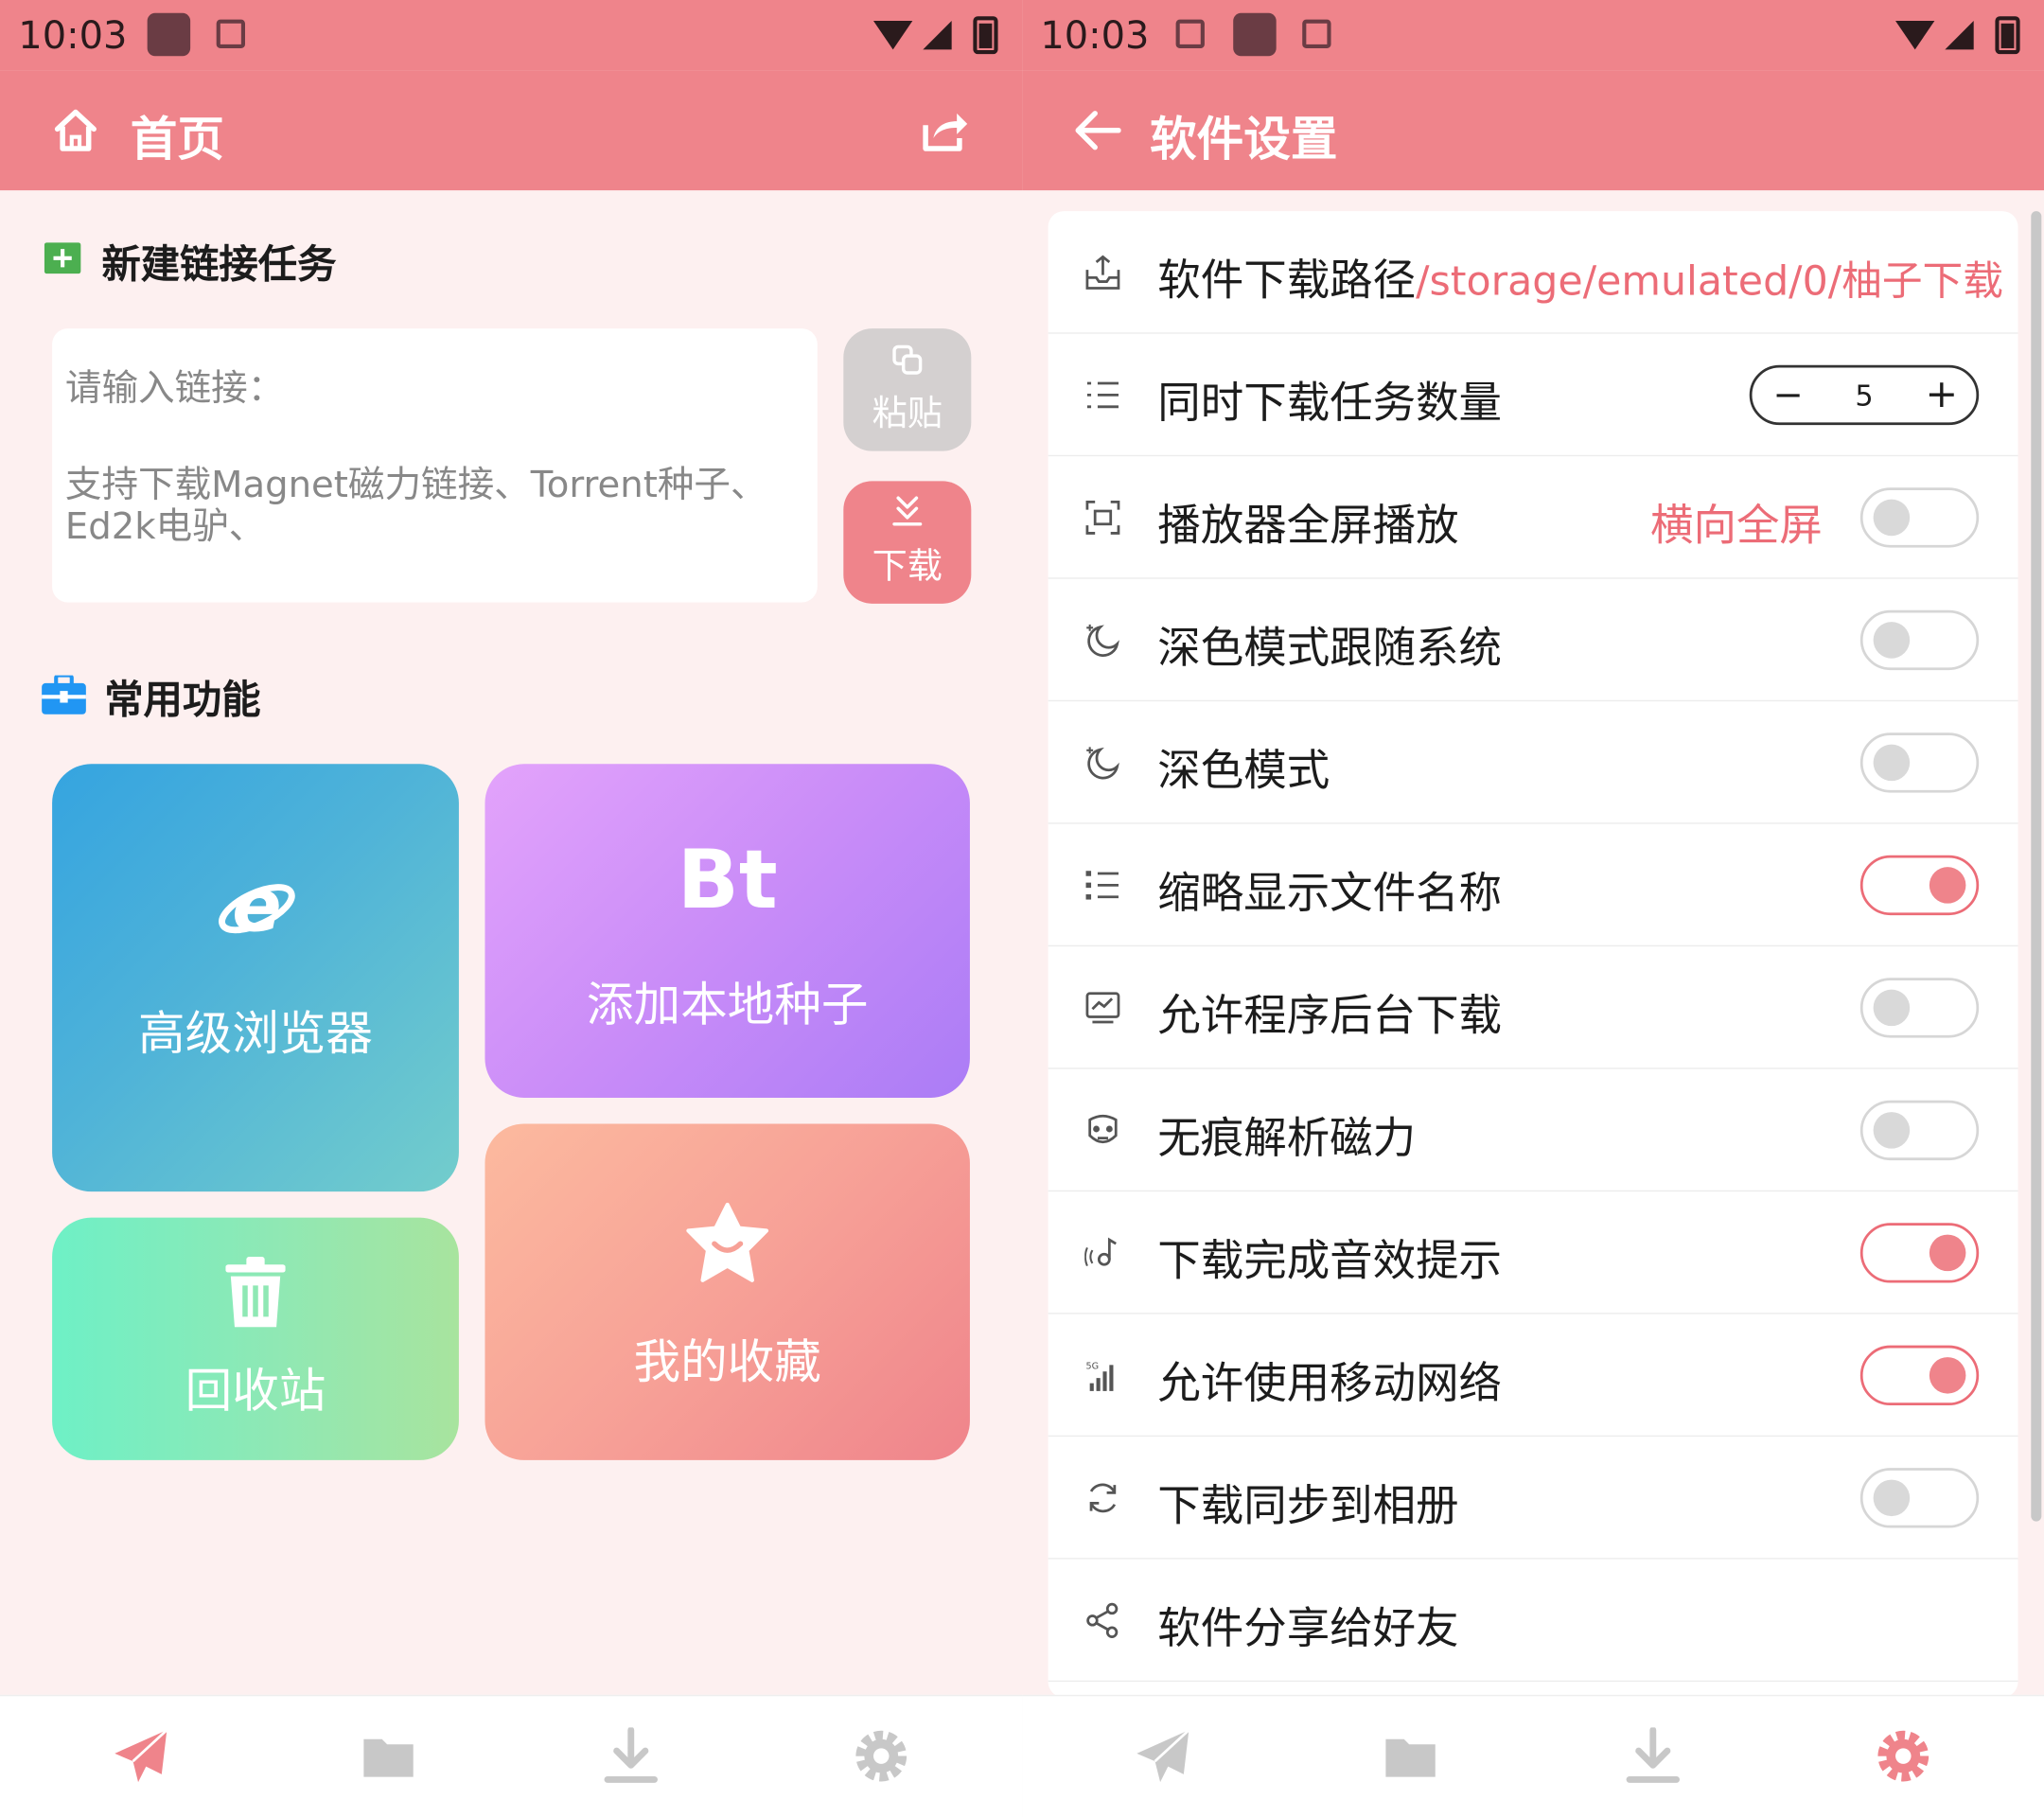 This screenshot has height=1817, width=2044. Describe the element at coordinates (907, 542) in the screenshot. I see `download-button: 下载` at that location.